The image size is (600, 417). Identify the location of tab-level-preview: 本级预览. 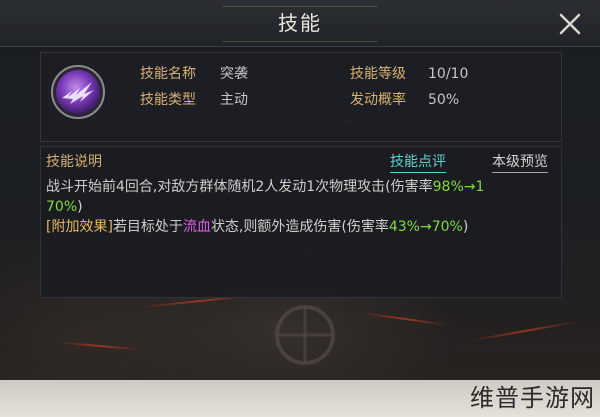
(520, 162).